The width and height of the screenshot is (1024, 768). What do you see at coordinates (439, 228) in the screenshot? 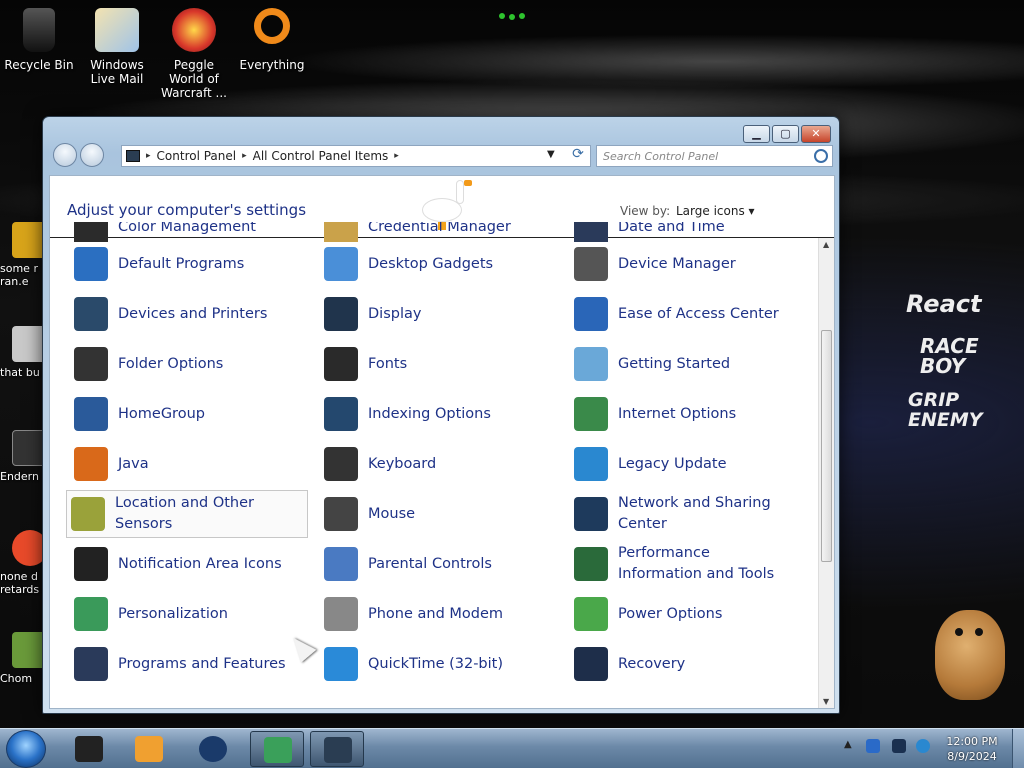
I see `item-label: Credential Manager` at bounding box center [439, 228].